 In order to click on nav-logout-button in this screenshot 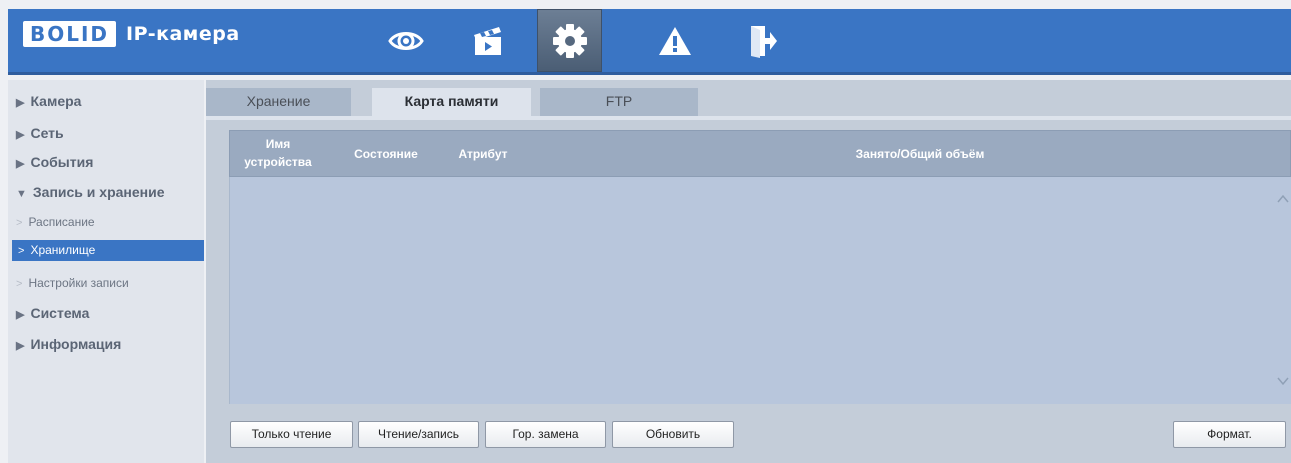, I will do `click(762, 40)`.